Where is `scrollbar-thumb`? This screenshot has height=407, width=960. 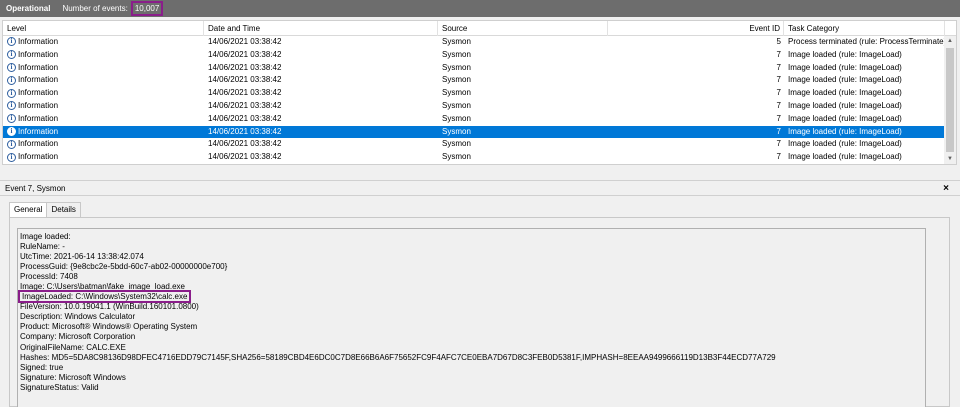
scrollbar-thumb is located at coordinates (950, 100).